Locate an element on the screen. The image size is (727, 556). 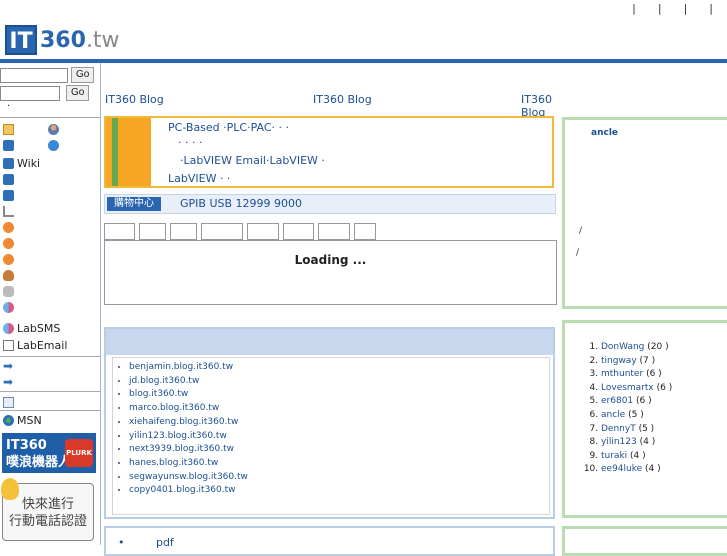
lightbulb-icon is located at coordinates (10, 489).